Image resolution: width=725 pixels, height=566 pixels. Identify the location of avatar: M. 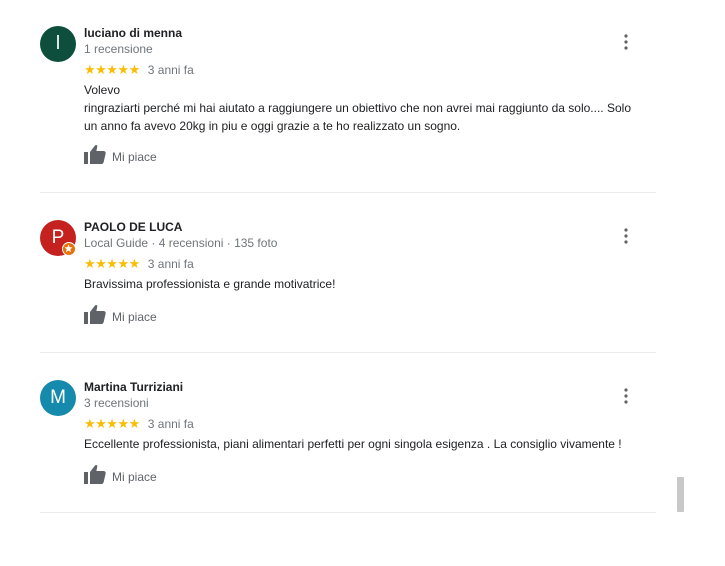
(58, 398).